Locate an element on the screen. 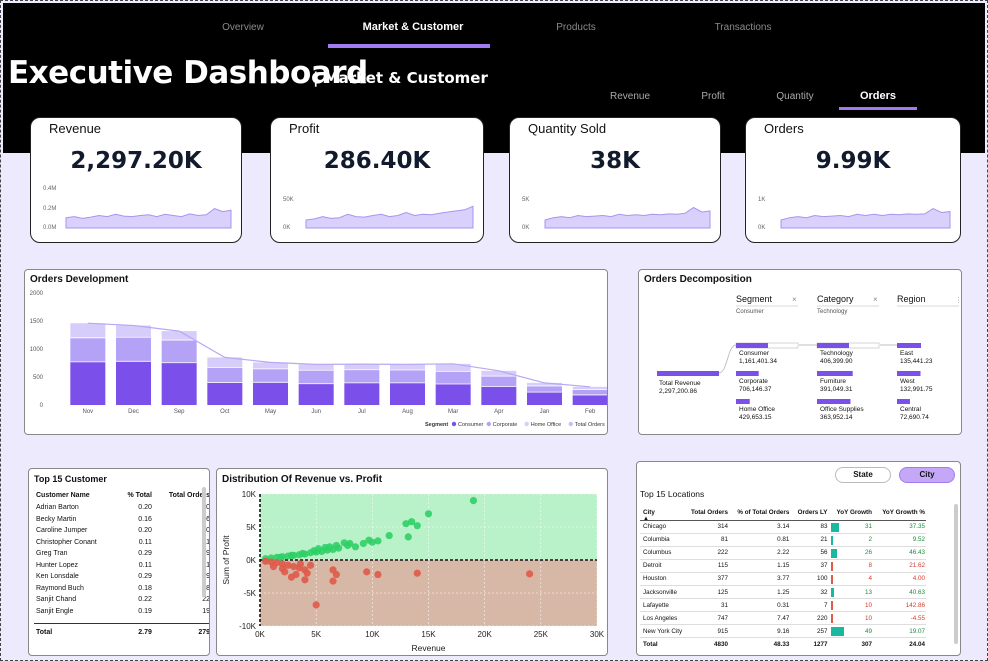 The image size is (988, 661). table-row: Detroit 115 1.15 37 8 21.62 is located at coordinates (783, 566).